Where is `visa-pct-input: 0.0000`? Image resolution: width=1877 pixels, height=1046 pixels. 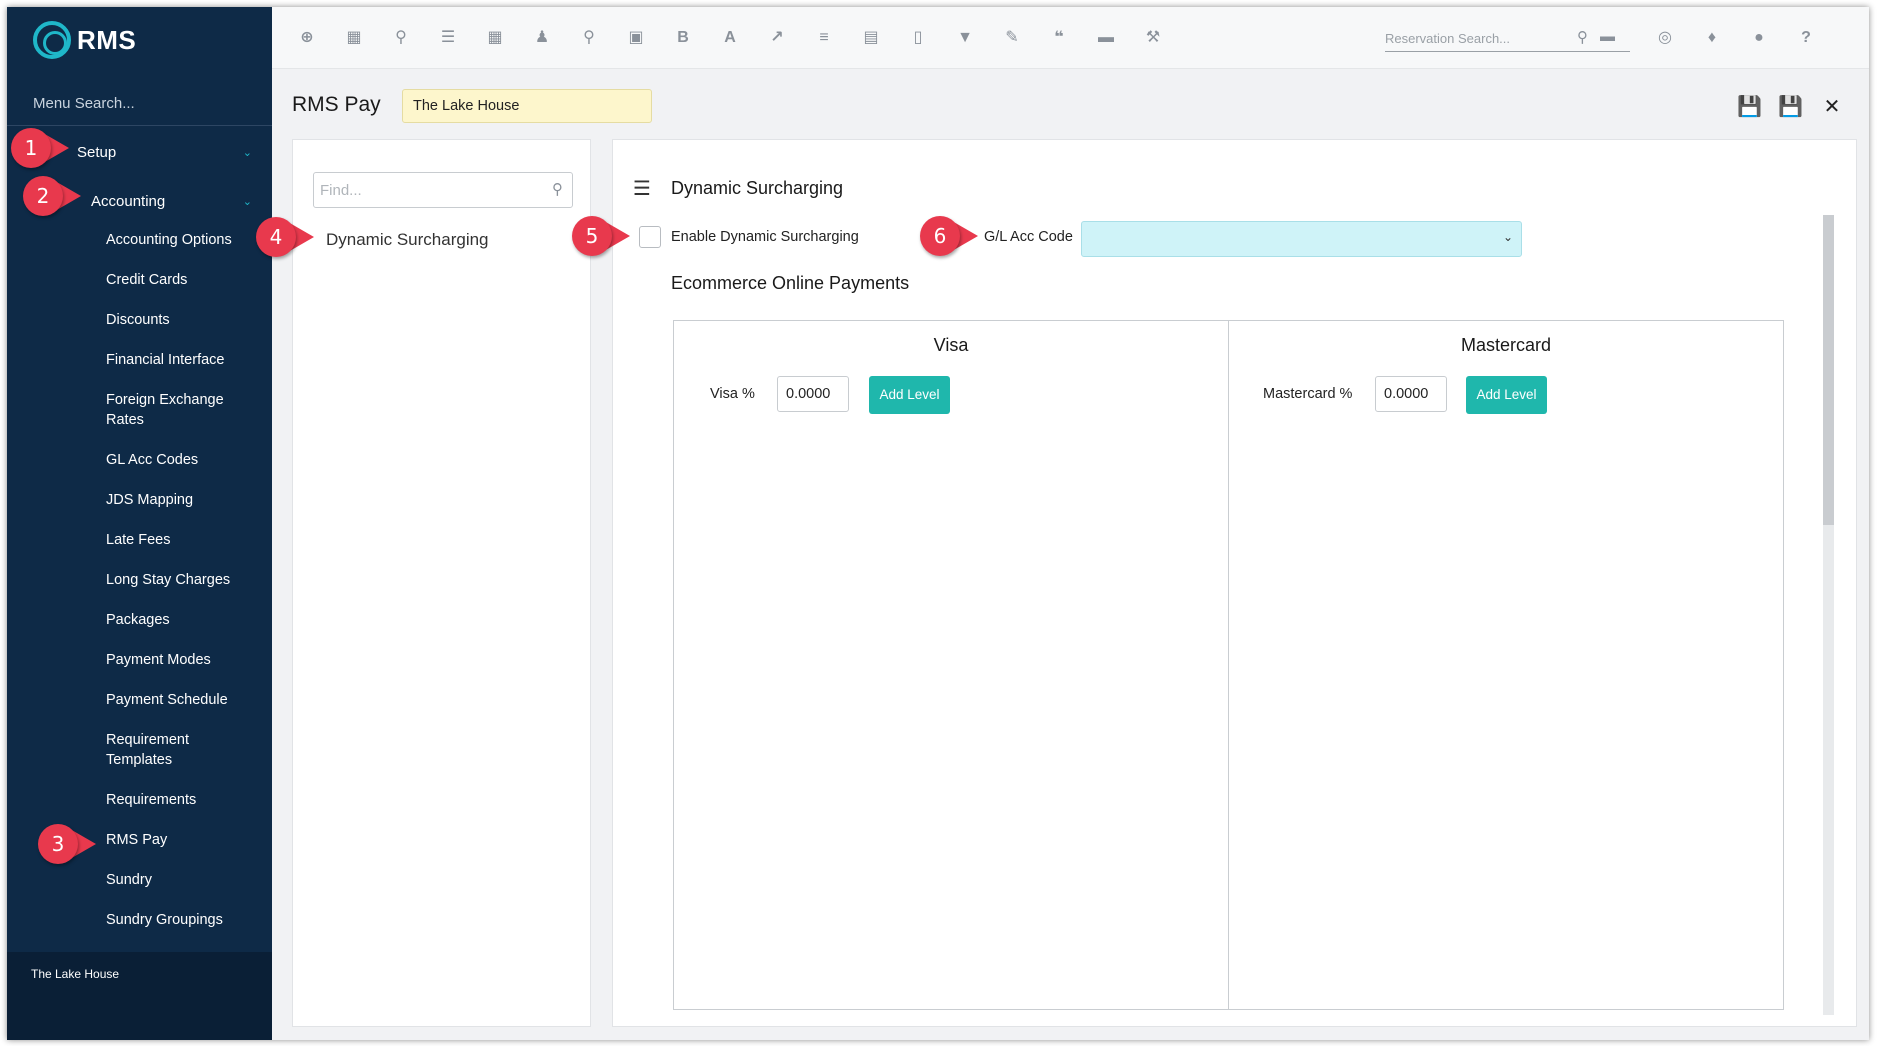 visa-pct-input: 0.0000 is located at coordinates (813, 394).